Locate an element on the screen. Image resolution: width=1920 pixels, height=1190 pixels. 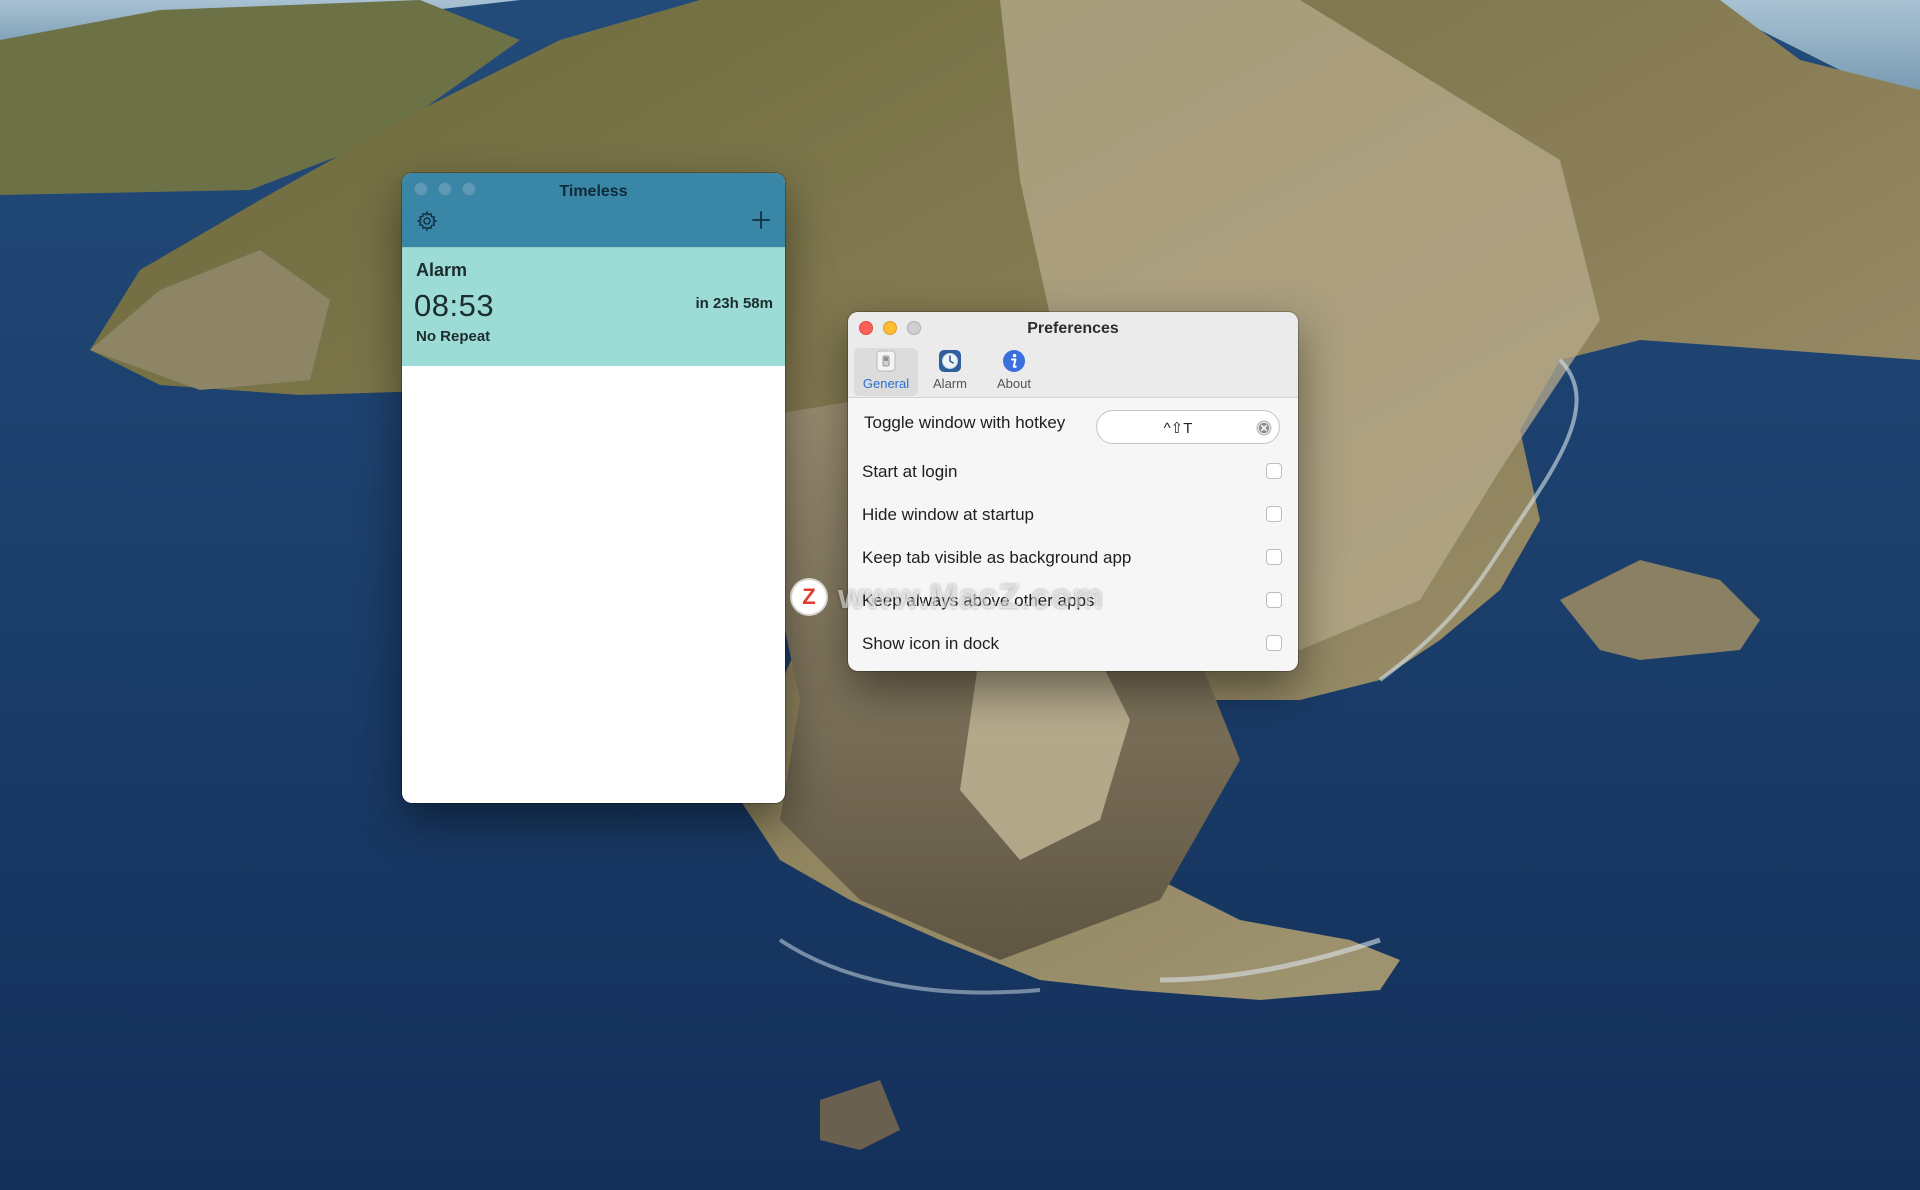
hotkey-label: Toggle window with hotkey is located at coordinates (965, 422).